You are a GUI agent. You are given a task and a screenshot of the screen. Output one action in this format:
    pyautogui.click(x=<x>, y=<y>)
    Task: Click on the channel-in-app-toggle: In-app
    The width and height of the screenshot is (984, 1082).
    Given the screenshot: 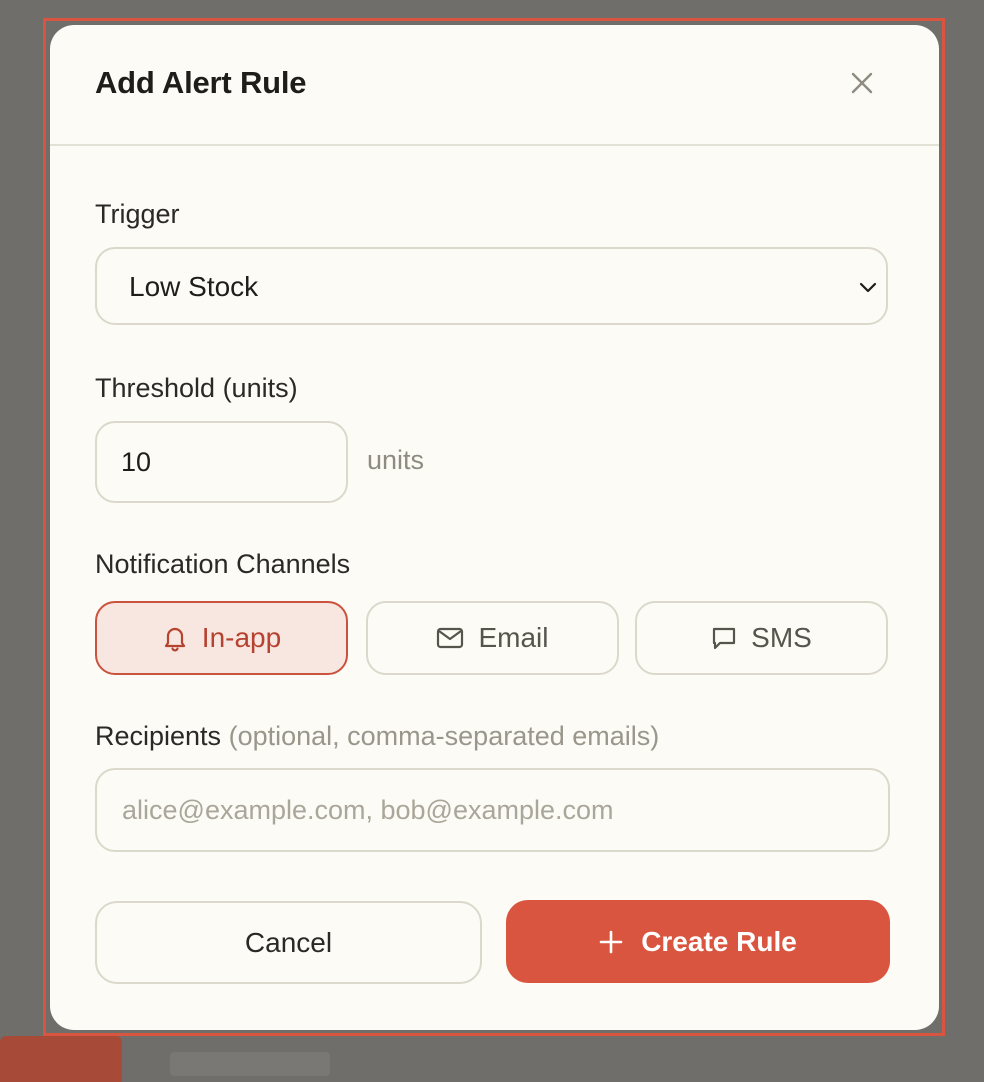 What is the action you would take?
    pyautogui.click(x=221, y=638)
    